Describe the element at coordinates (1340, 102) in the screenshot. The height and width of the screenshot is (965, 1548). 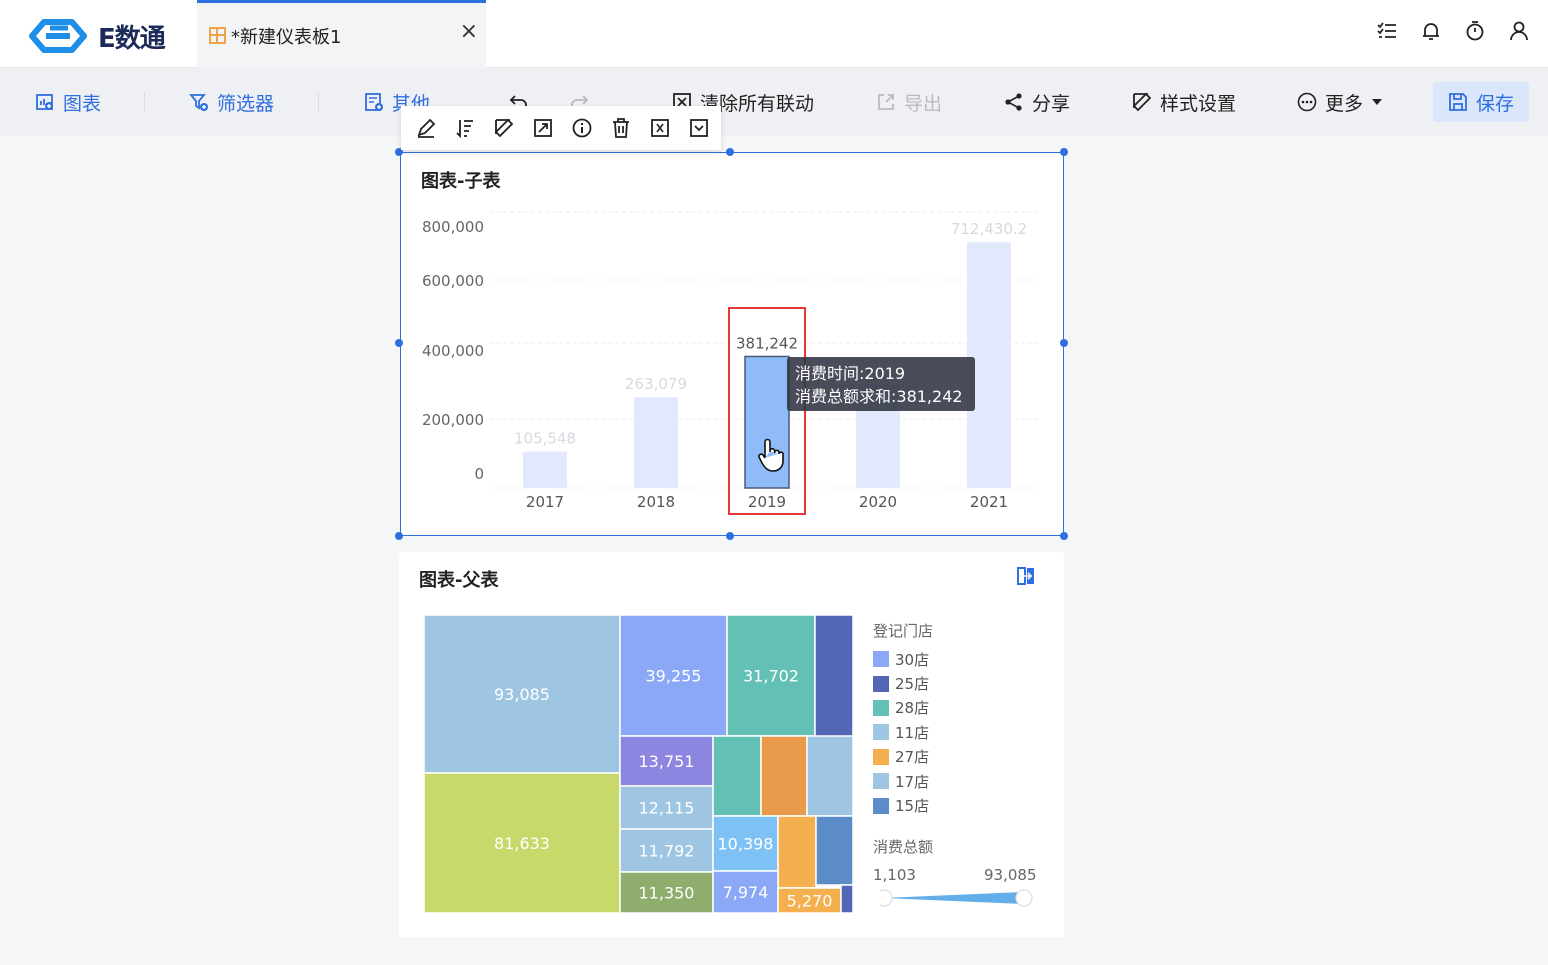
I see `more-menu-button: 更多` at that location.